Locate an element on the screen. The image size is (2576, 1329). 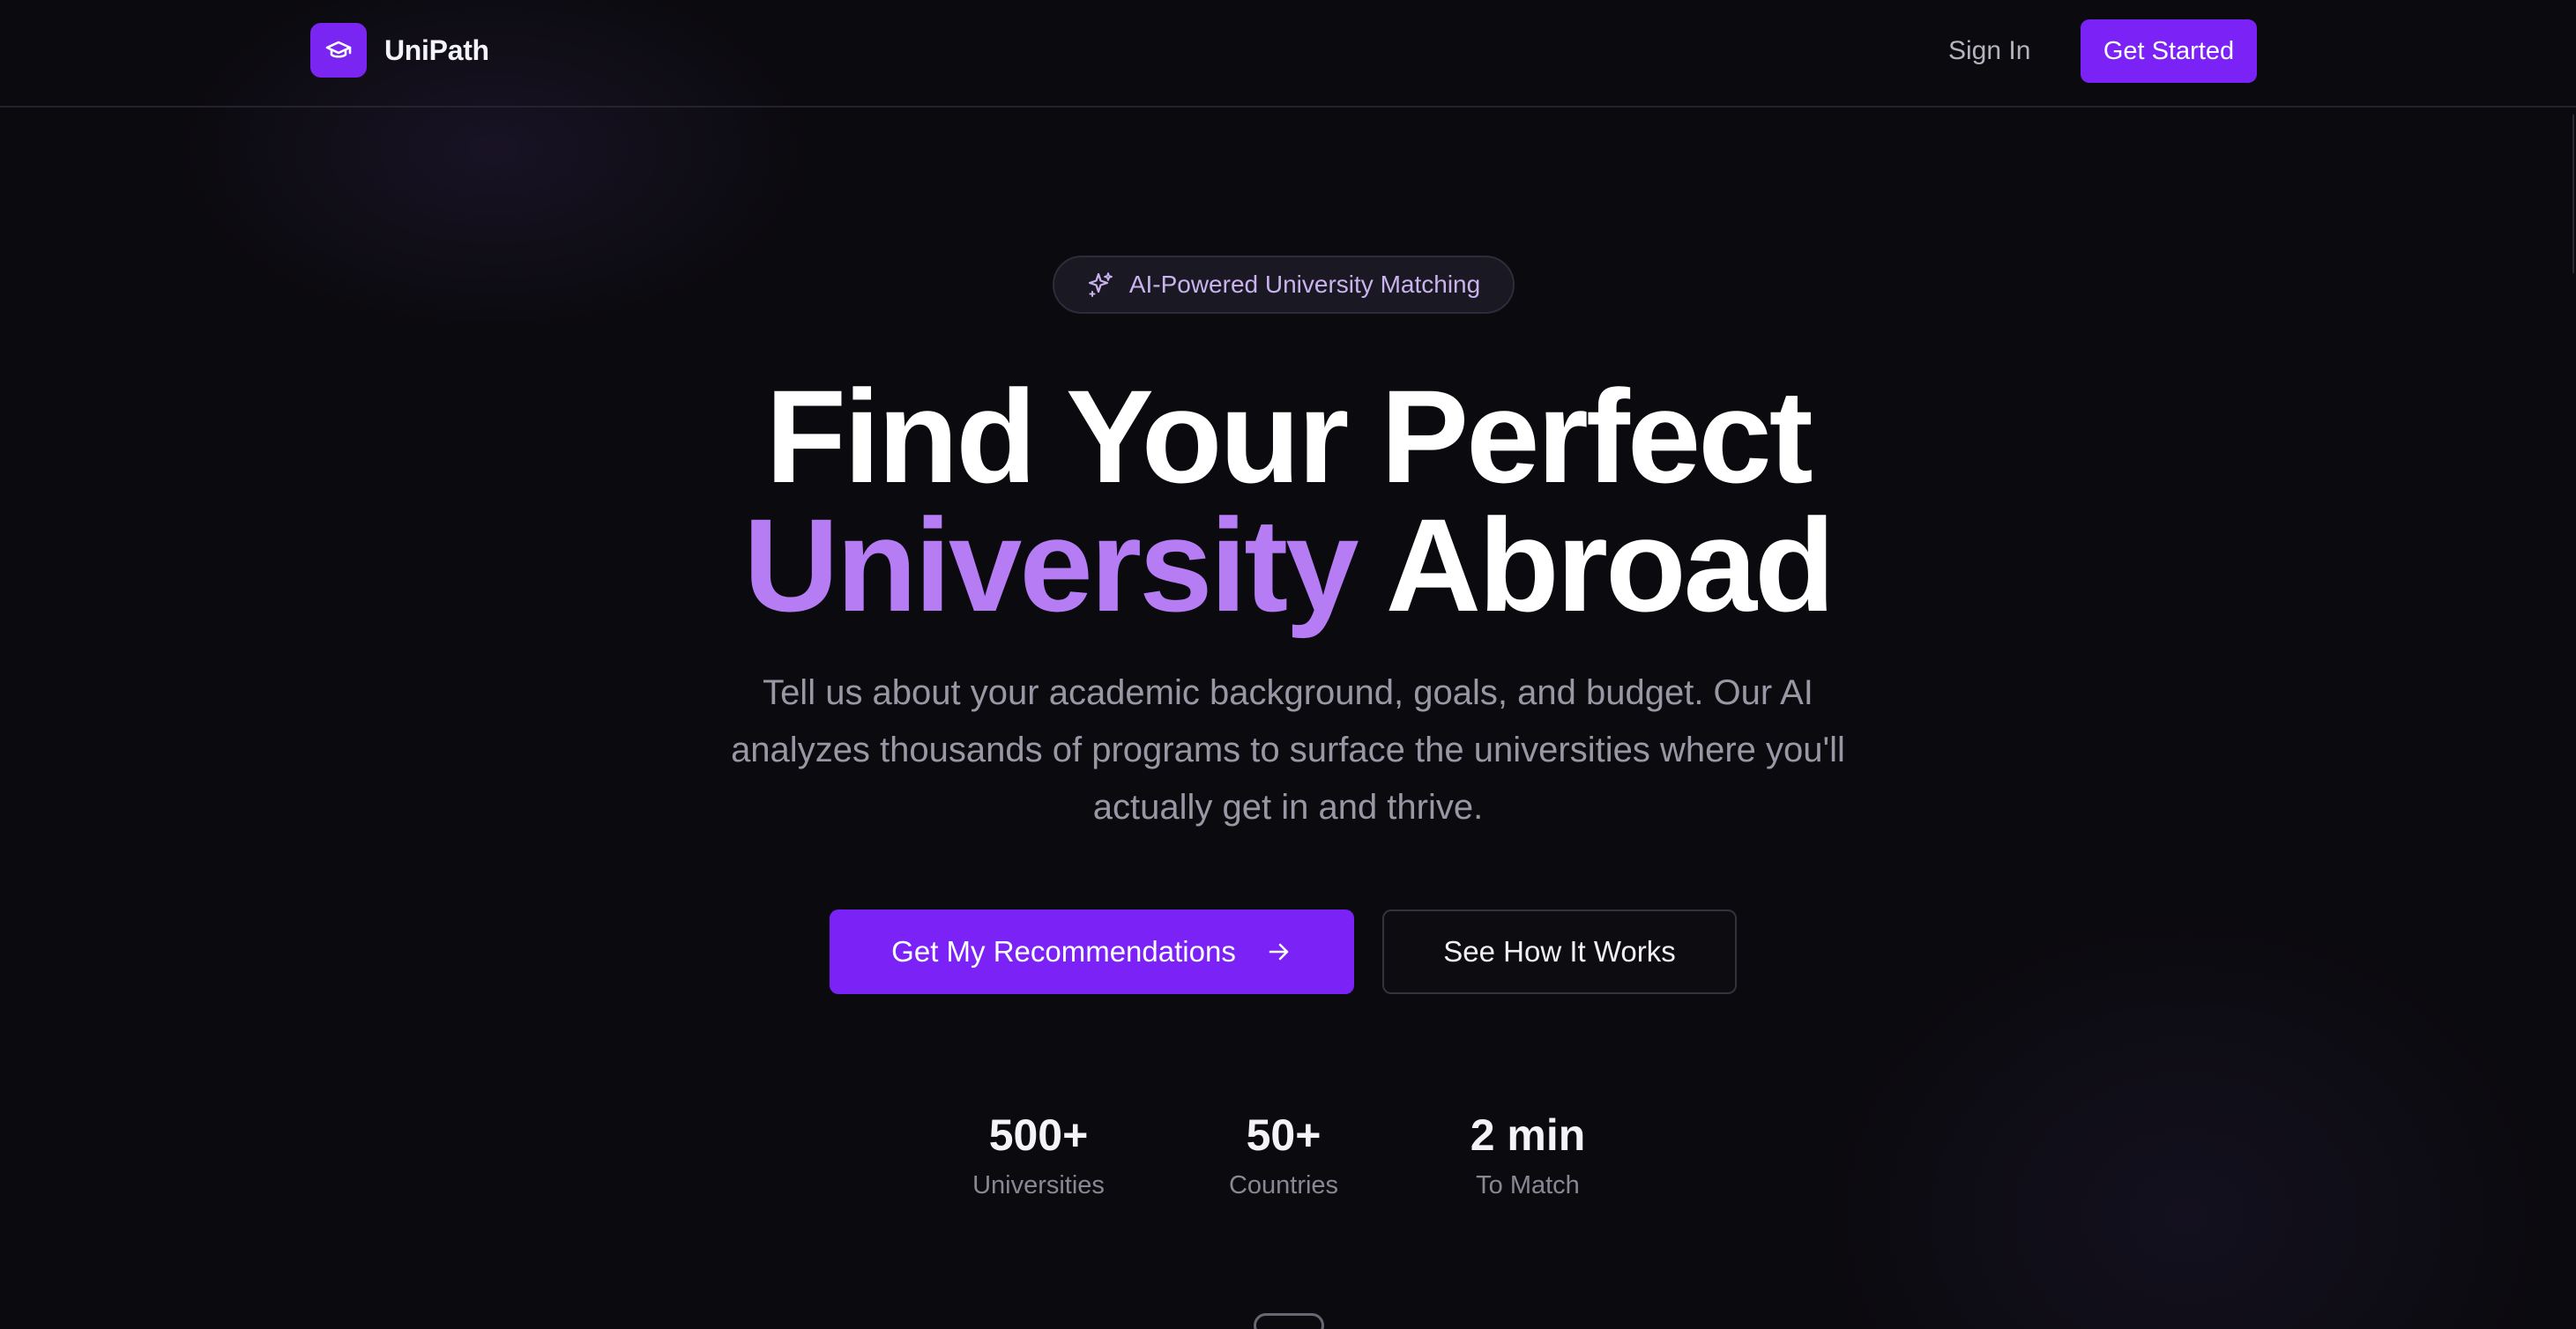
stat-label: Universities is located at coordinates (1038, 1185).